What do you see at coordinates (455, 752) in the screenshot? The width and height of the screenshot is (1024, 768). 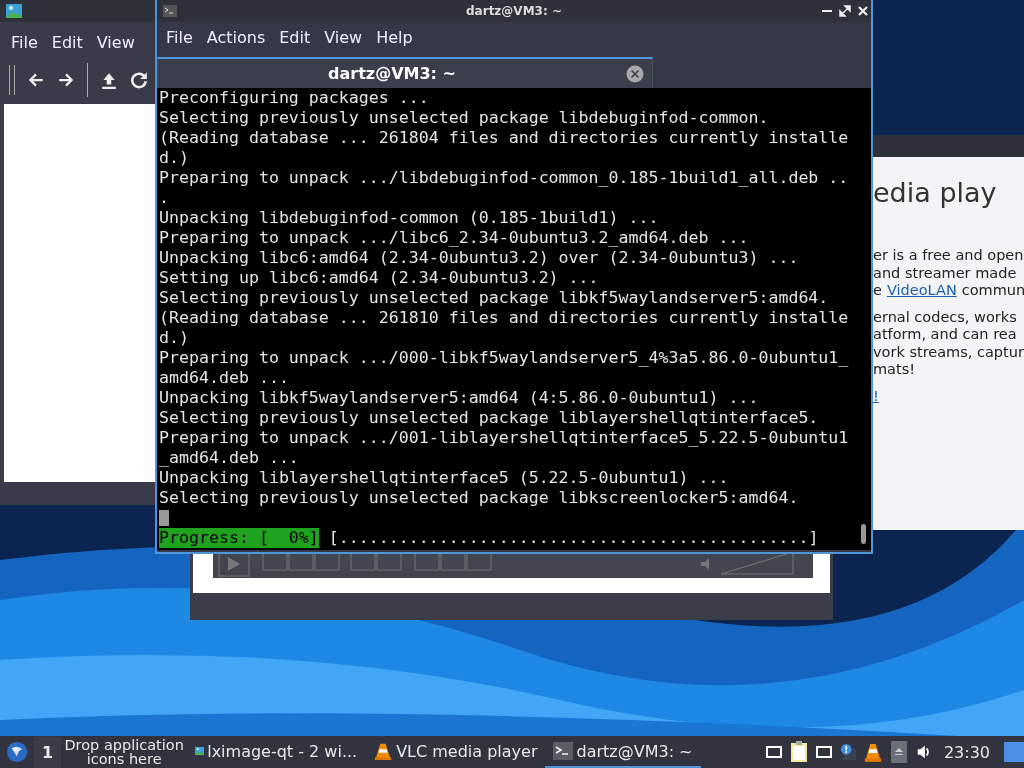 I see `task-button: VLC media player` at bounding box center [455, 752].